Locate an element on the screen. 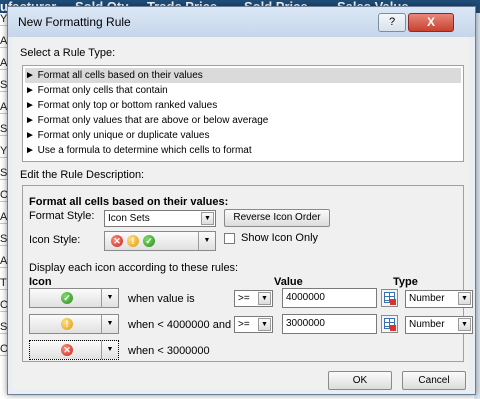 Image resolution: width=480 pixels, height=399 pixels. rule-2-condition: when < 4000000 and is located at coordinates (180, 325).